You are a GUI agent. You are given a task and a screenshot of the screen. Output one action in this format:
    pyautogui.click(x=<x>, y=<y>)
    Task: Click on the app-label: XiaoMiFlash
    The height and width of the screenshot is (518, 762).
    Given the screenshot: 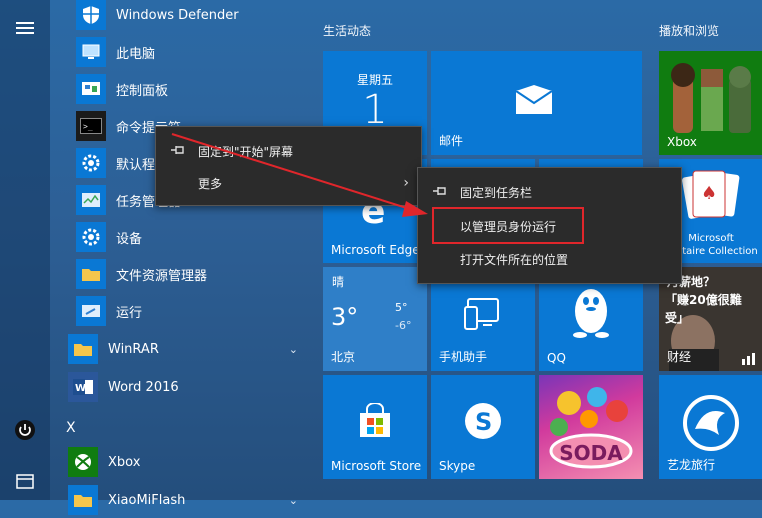 What is the action you would take?
    pyautogui.click(x=147, y=500)
    